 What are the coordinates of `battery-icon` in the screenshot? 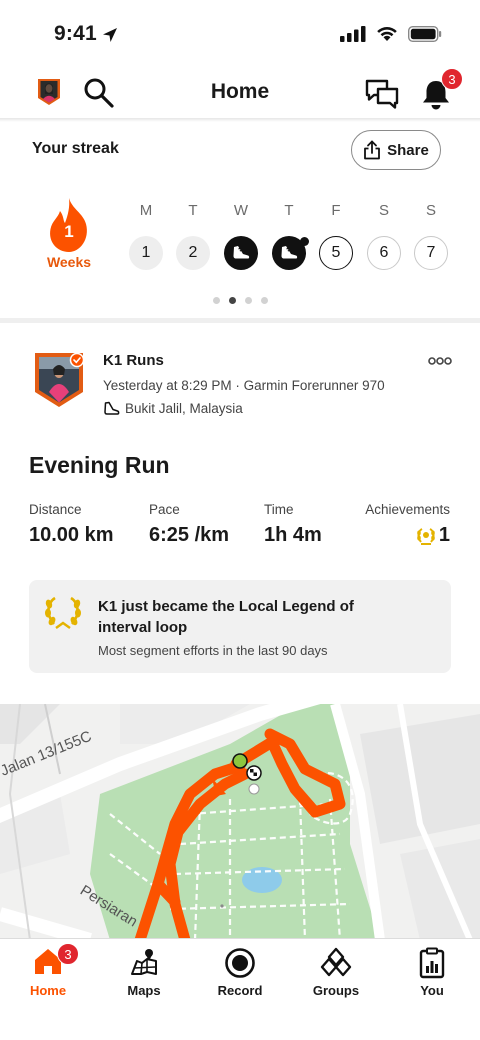 It's located at (425, 34).